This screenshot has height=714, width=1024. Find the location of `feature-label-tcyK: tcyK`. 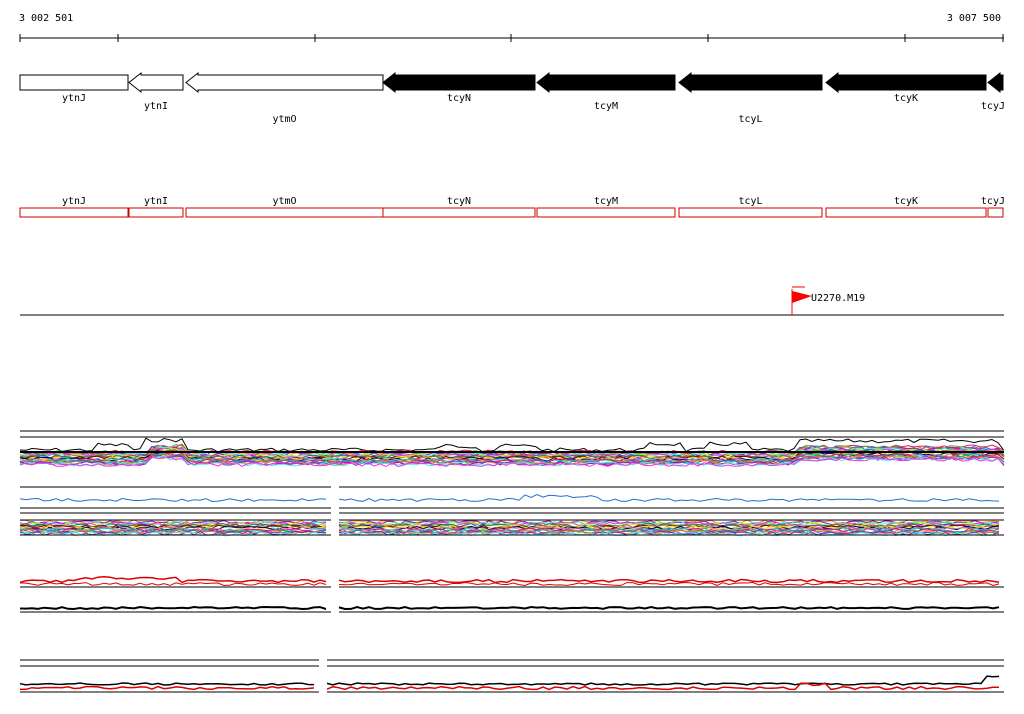

feature-label-tcyK: tcyK is located at coordinates (906, 201).